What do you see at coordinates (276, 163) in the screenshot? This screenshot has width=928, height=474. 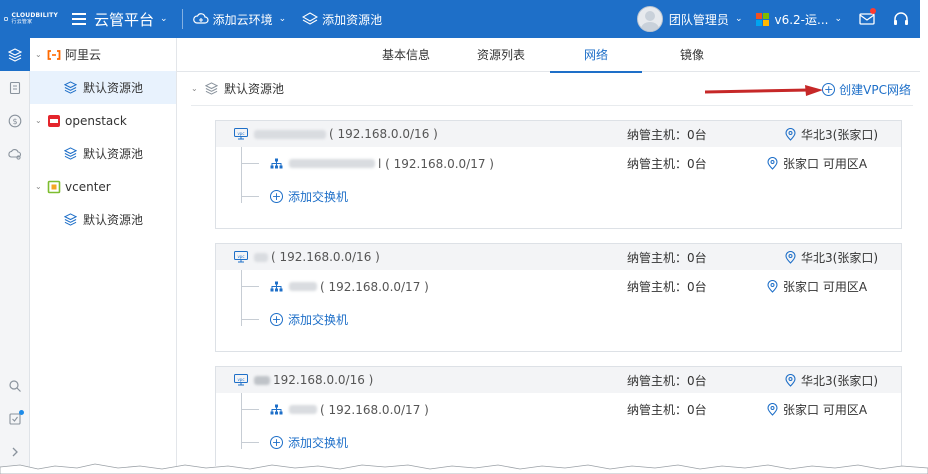 I see `switch-icon` at bounding box center [276, 163].